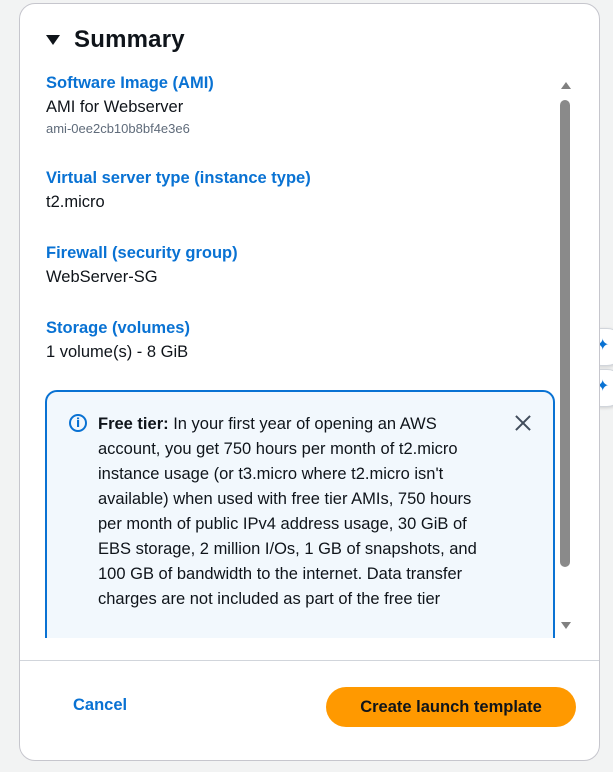  I want to click on summary-title: Summary, so click(129, 39).